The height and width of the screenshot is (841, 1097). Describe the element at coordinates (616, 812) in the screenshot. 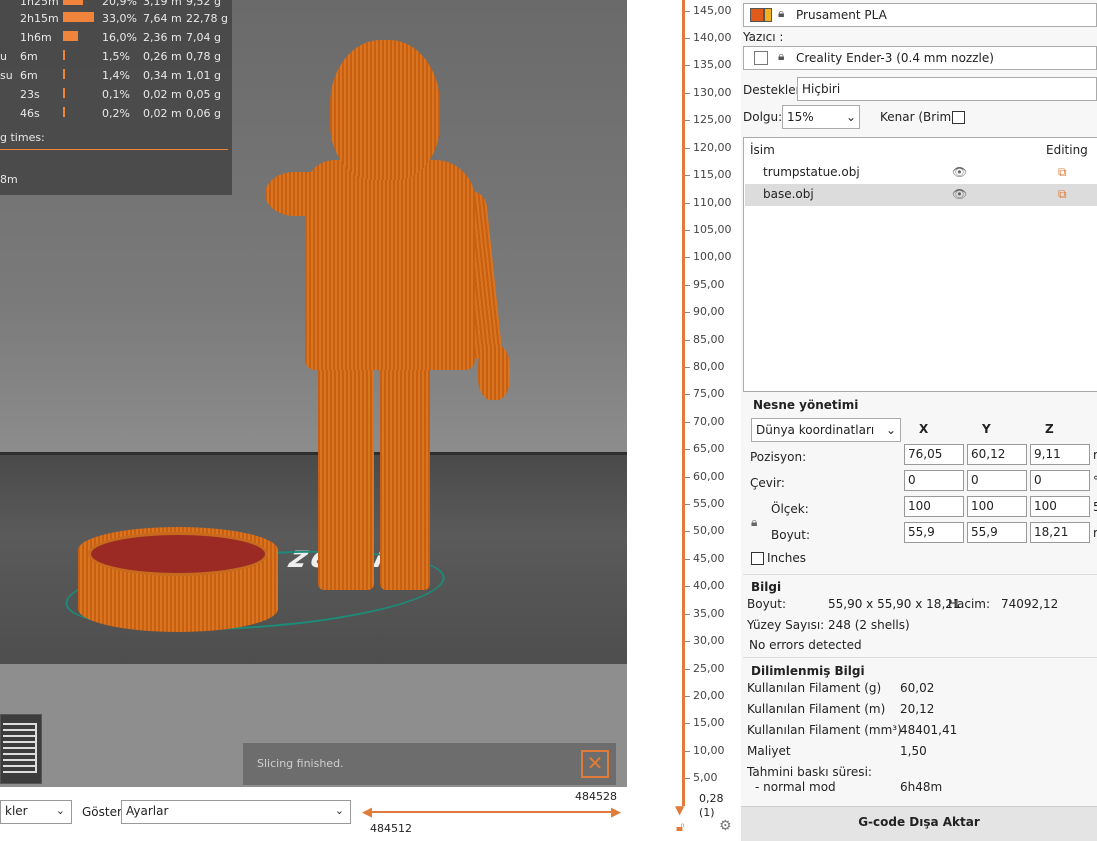

I see `slider-thumb-right-icon: ▶` at that location.